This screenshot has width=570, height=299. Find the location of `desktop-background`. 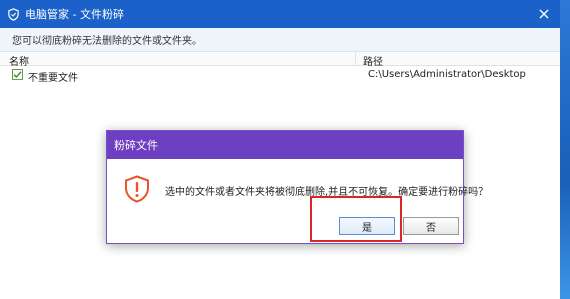

desktop-background is located at coordinates (565, 149).